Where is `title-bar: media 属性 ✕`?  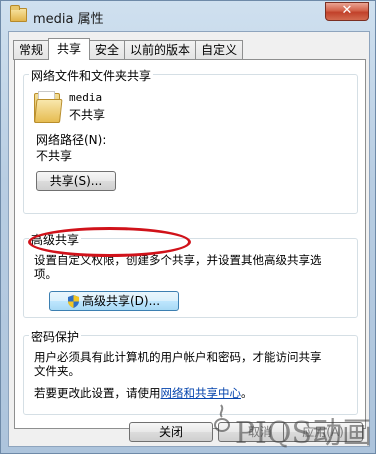
title-bar: media 属性 ✕ is located at coordinates (188, 16).